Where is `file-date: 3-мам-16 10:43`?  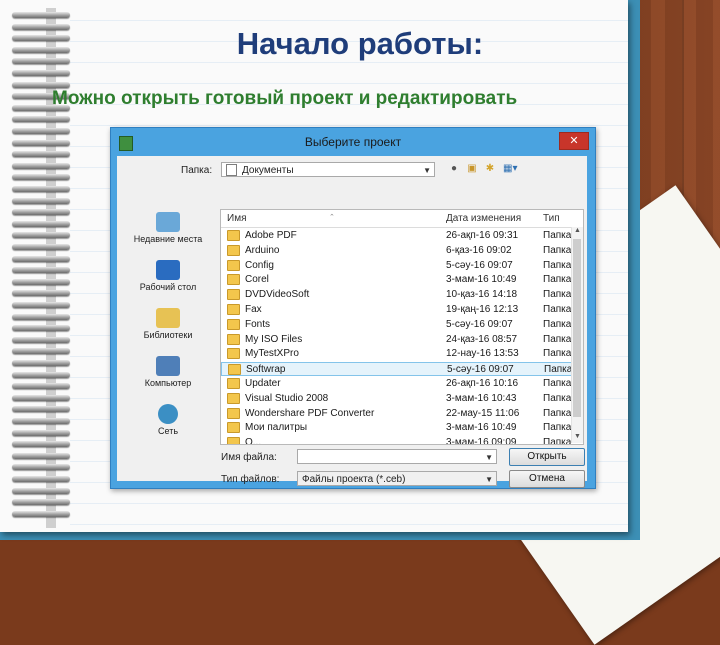 file-date: 3-мам-16 10:43 is located at coordinates (481, 398).